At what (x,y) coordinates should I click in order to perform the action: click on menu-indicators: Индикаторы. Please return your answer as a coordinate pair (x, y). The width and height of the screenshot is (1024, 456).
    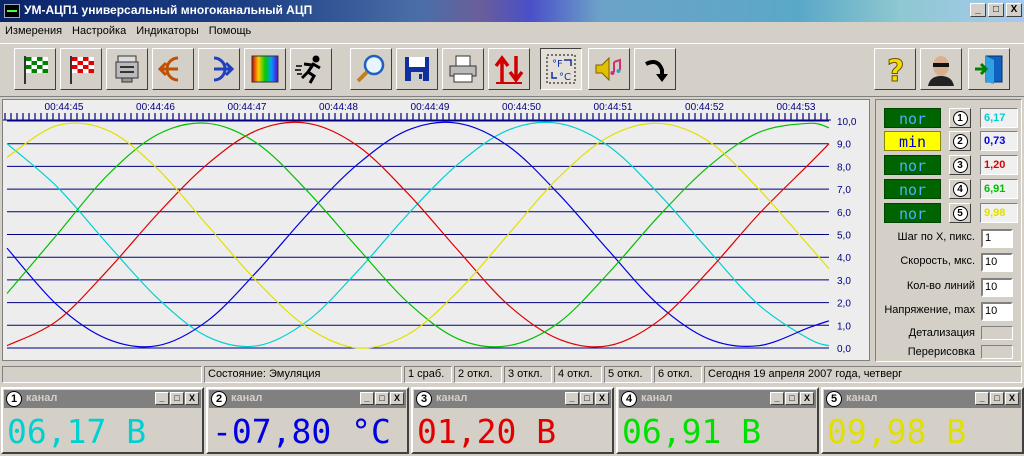
    Looking at the image, I should click on (167, 32).